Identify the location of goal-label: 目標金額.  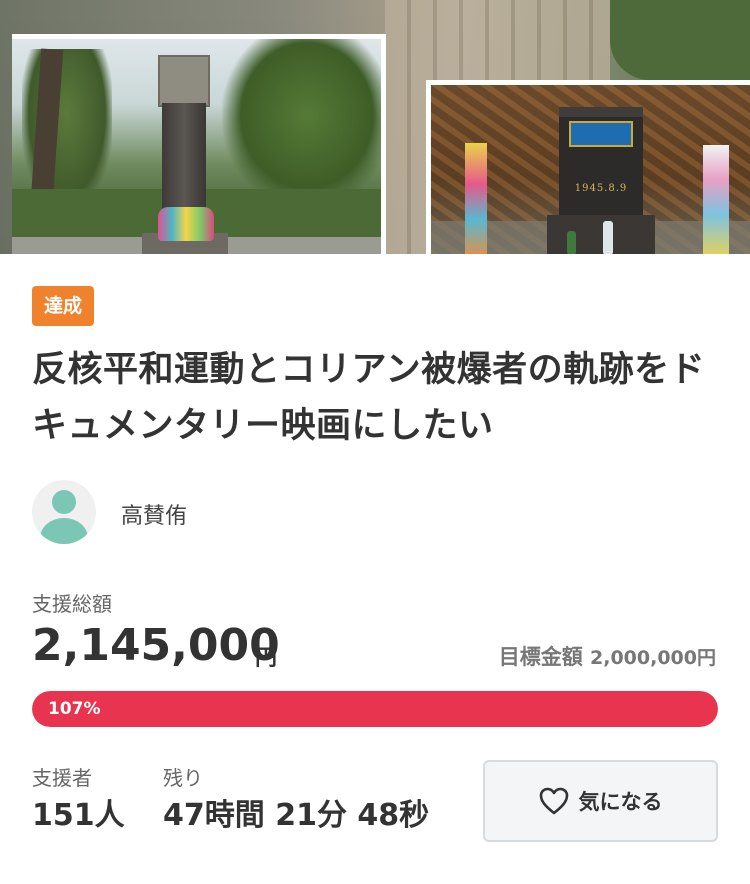
(540, 657).